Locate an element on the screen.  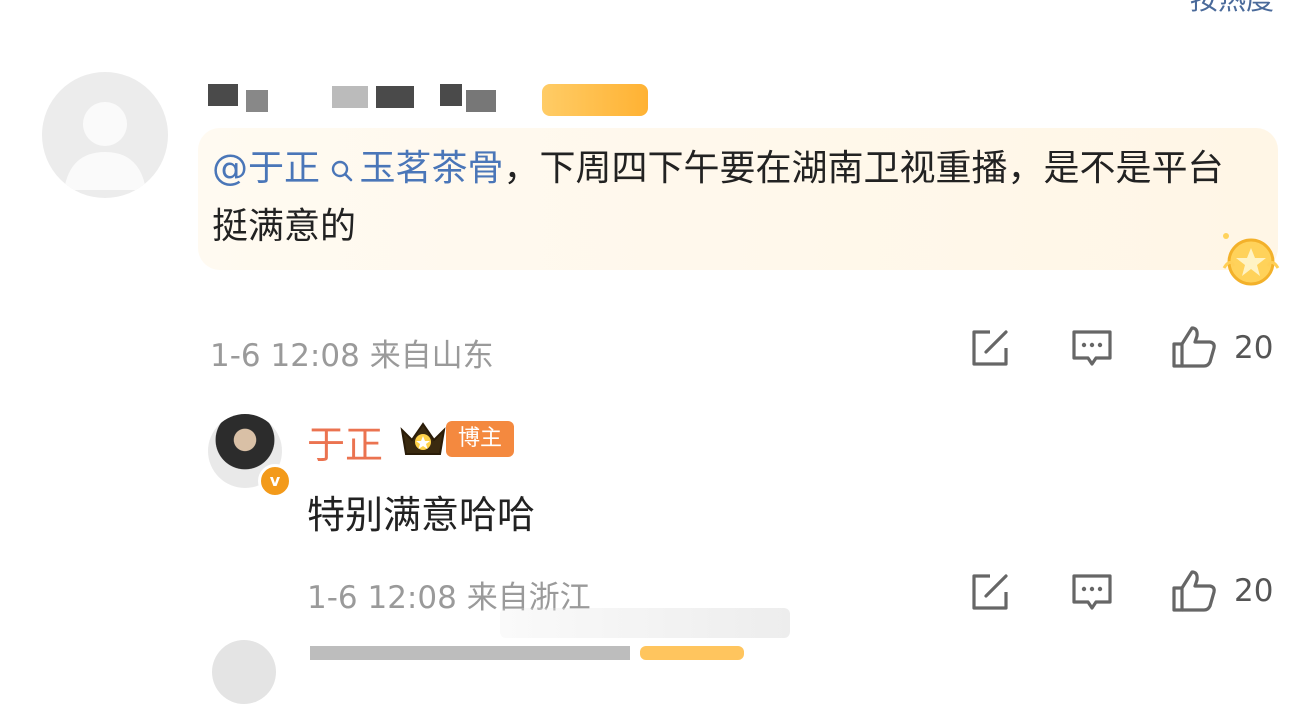
reply-text: 特别满意哈哈 is located at coordinates (421, 515).